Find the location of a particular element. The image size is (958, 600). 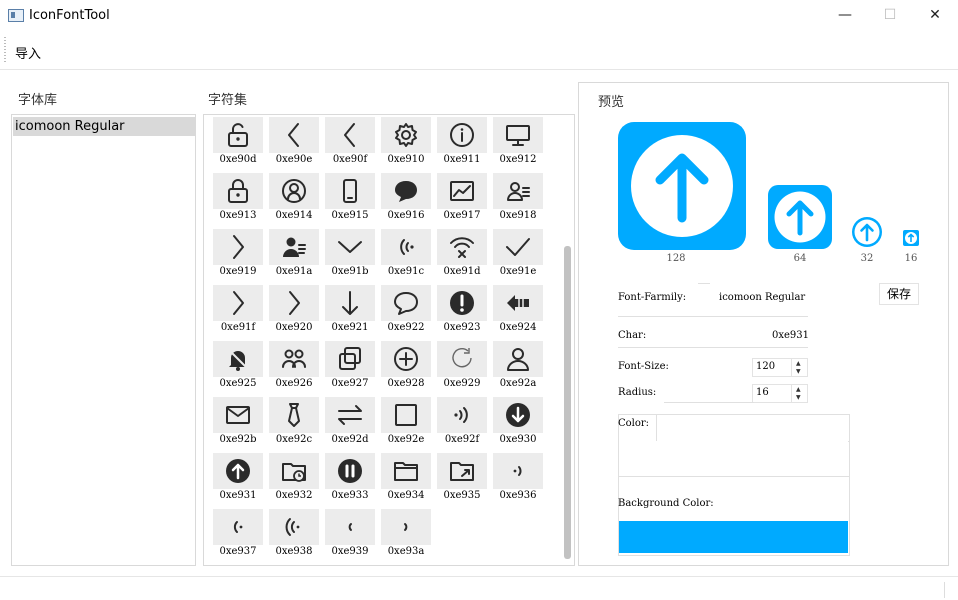

minimize-button: — is located at coordinates (845, 15).